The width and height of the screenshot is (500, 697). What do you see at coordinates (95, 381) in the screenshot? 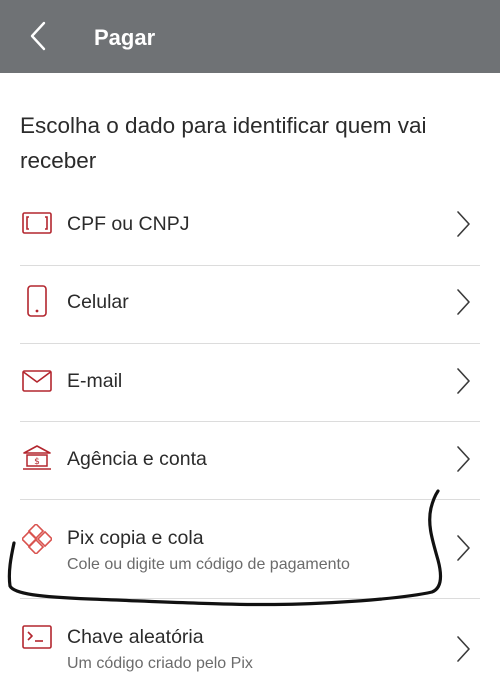
I see `option-label: E-mail` at bounding box center [95, 381].